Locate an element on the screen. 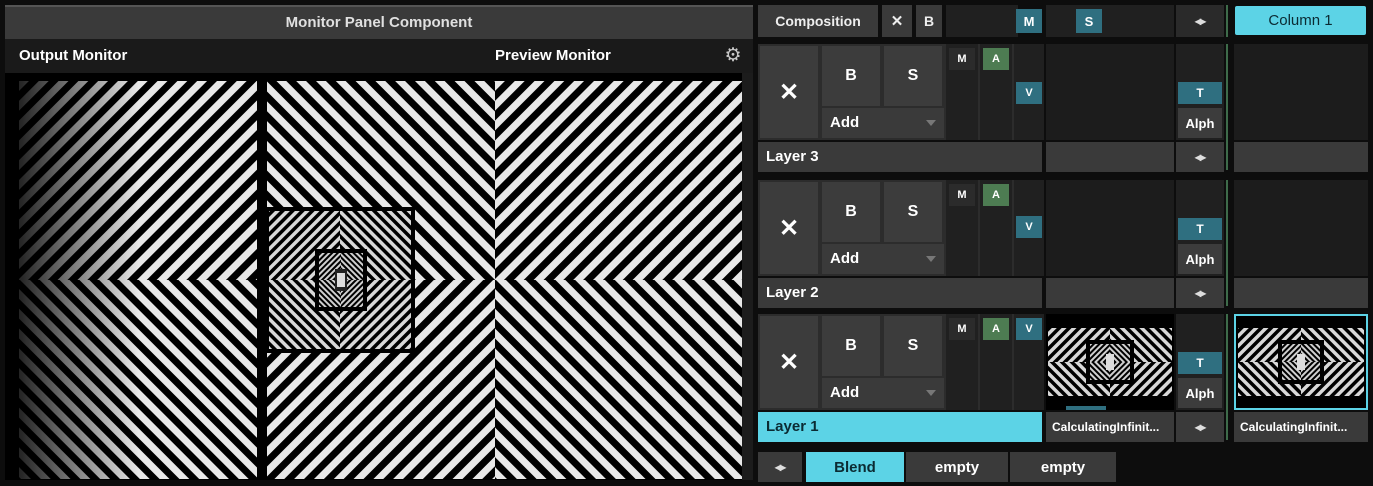  clip-thumbnail is located at coordinates (1110, 362).